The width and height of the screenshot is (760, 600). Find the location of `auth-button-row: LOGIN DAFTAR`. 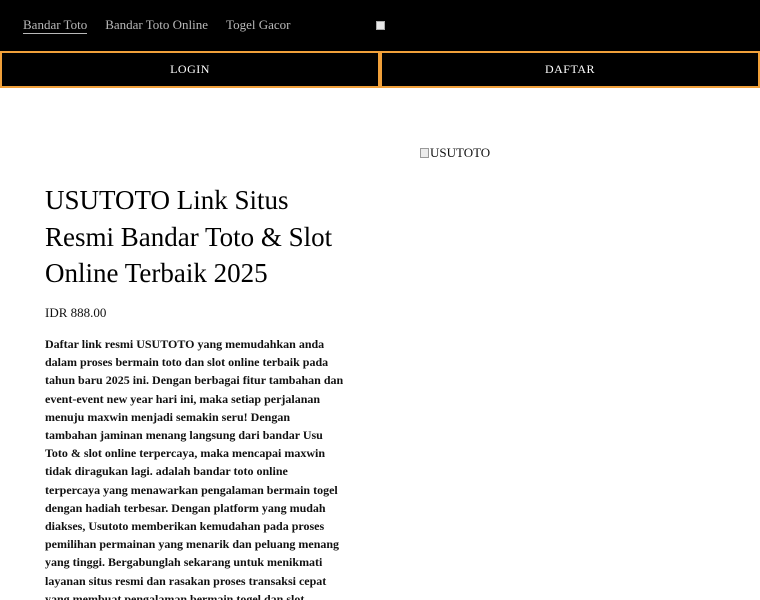

auth-button-row: LOGIN DAFTAR is located at coordinates (380, 69).